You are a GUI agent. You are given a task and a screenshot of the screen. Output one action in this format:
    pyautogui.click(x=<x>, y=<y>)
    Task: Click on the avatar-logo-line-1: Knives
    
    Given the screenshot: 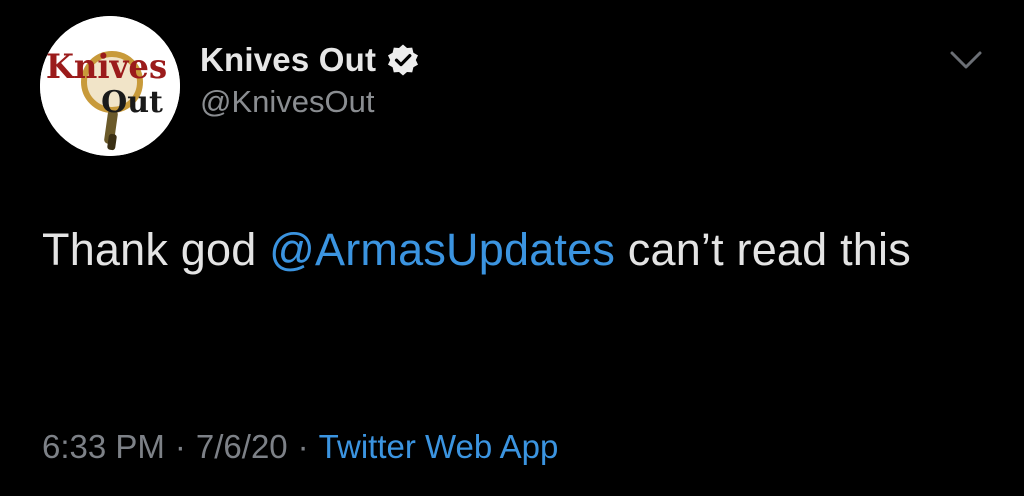 What is the action you would take?
    pyautogui.click(x=106, y=66)
    